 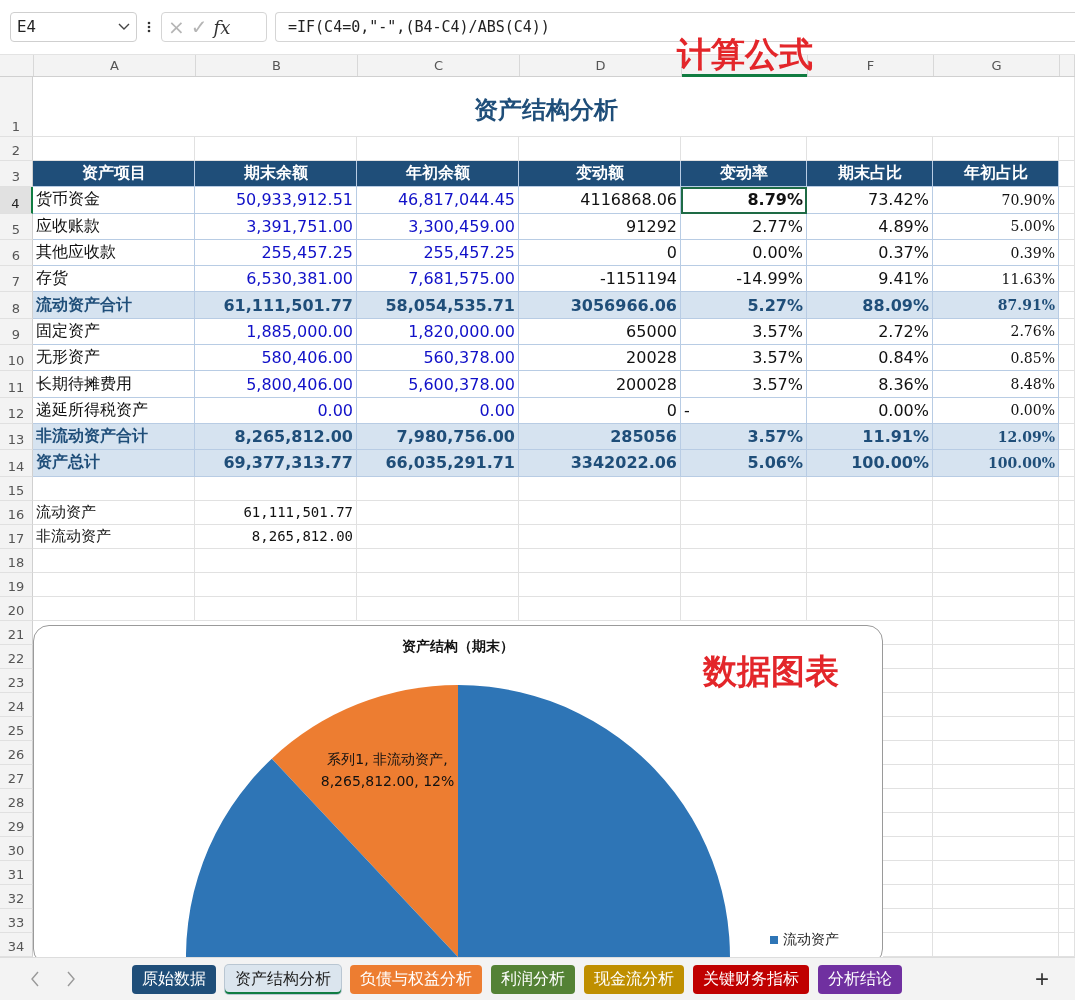 What do you see at coordinates (115, 65) in the screenshot?
I see `column-header: A` at bounding box center [115, 65].